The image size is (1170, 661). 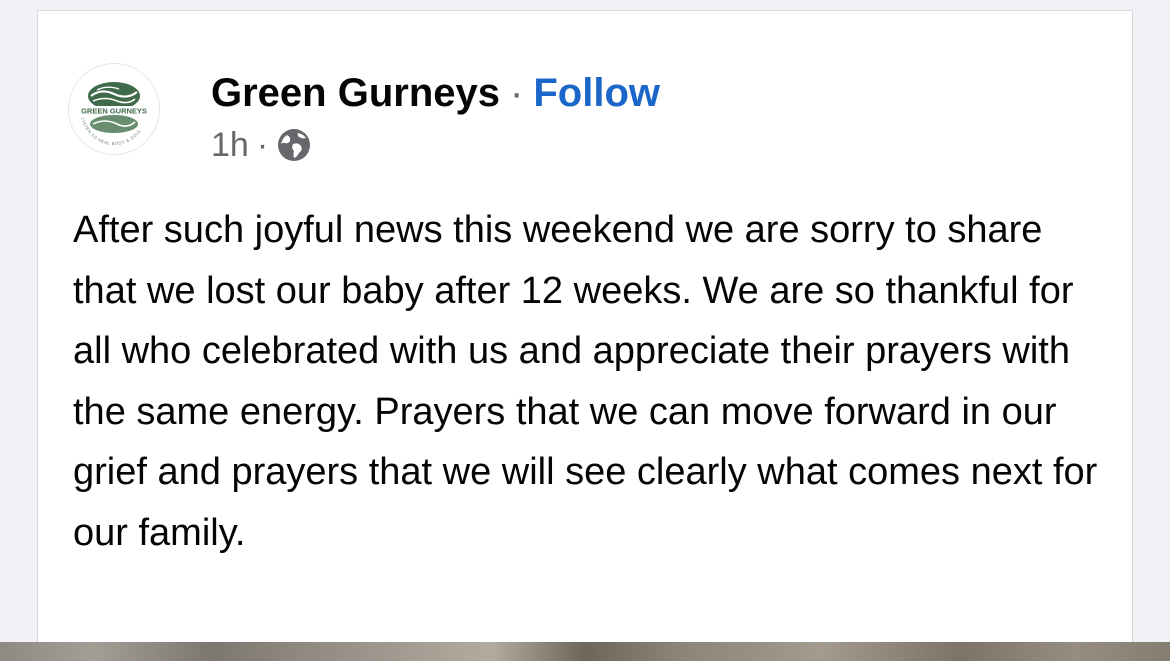 I want to click on avatar-text-top: GREEN GURNEYS, so click(x=114, y=111).